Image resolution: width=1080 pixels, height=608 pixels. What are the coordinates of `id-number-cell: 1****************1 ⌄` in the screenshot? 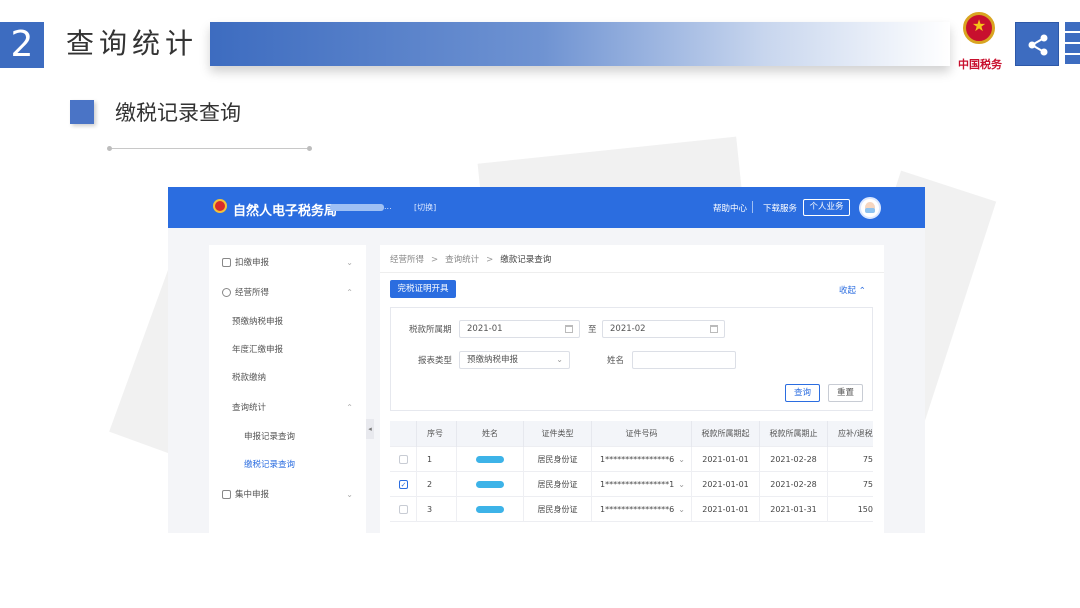 It's located at (642, 484).